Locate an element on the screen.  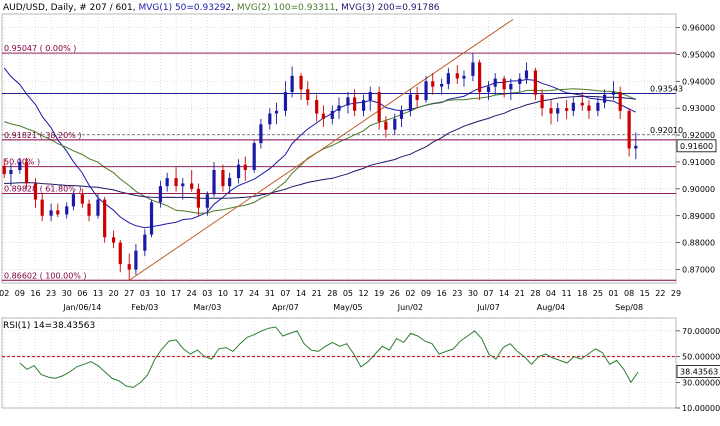
bar-info-label: # 207 / 601 is located at coordinates (106, 8).